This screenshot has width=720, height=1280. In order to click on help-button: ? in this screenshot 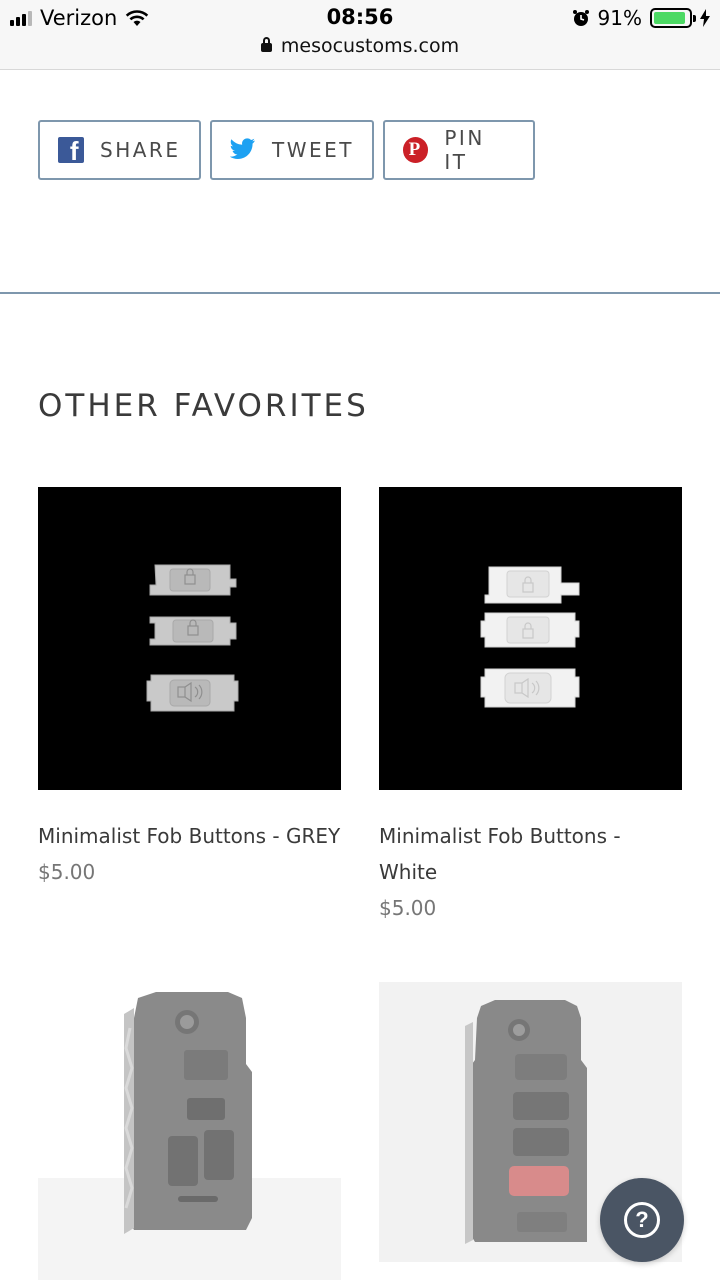, I will do `click(642, 1220)`.